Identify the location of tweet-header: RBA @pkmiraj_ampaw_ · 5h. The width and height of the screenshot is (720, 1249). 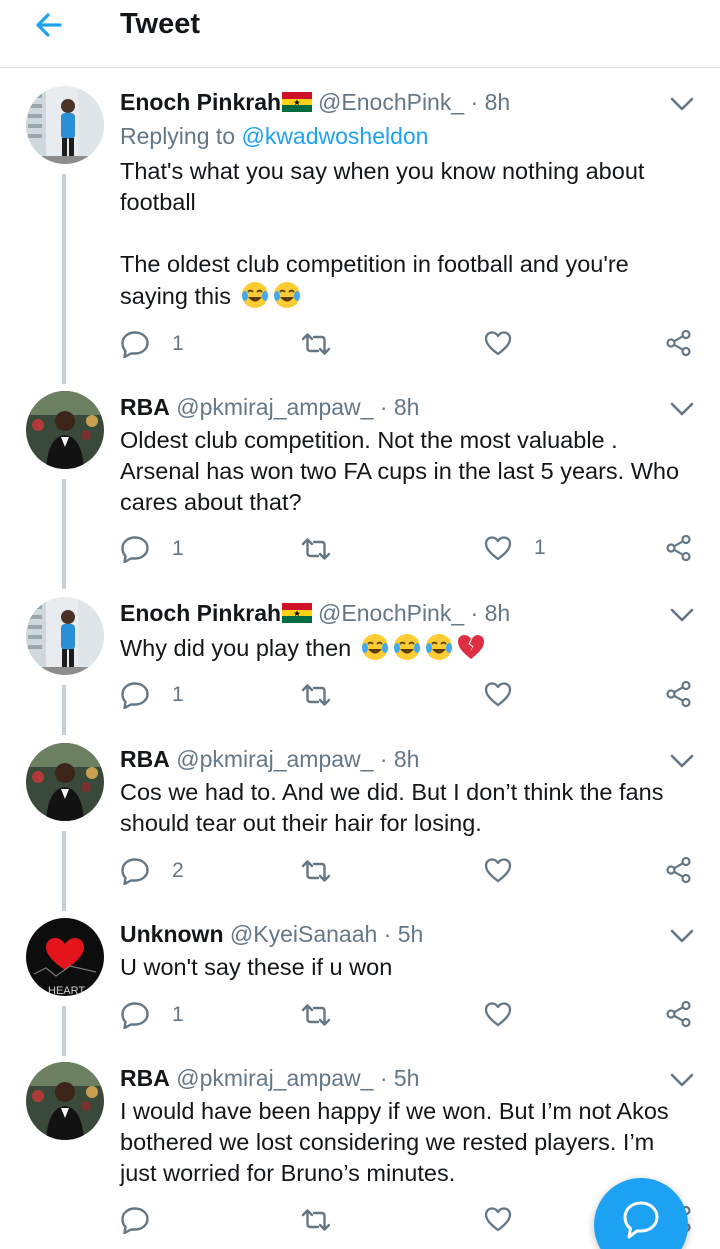
(270, 1078).